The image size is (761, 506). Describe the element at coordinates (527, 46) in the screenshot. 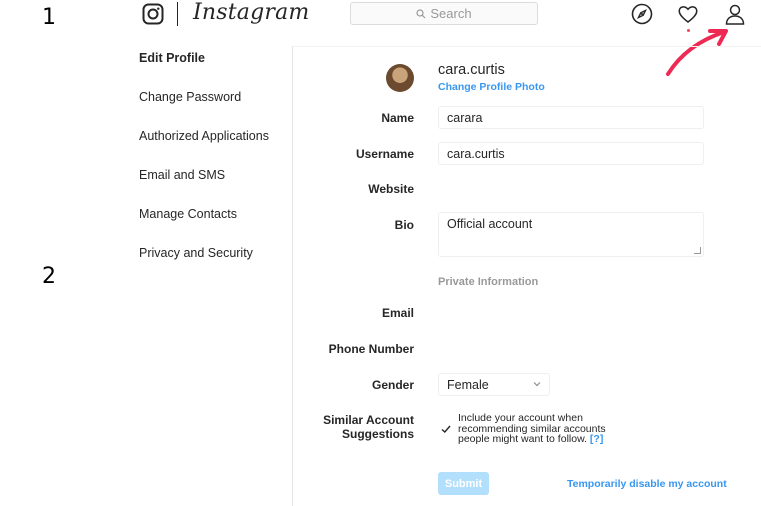

I see `content-top-divider` at that location.